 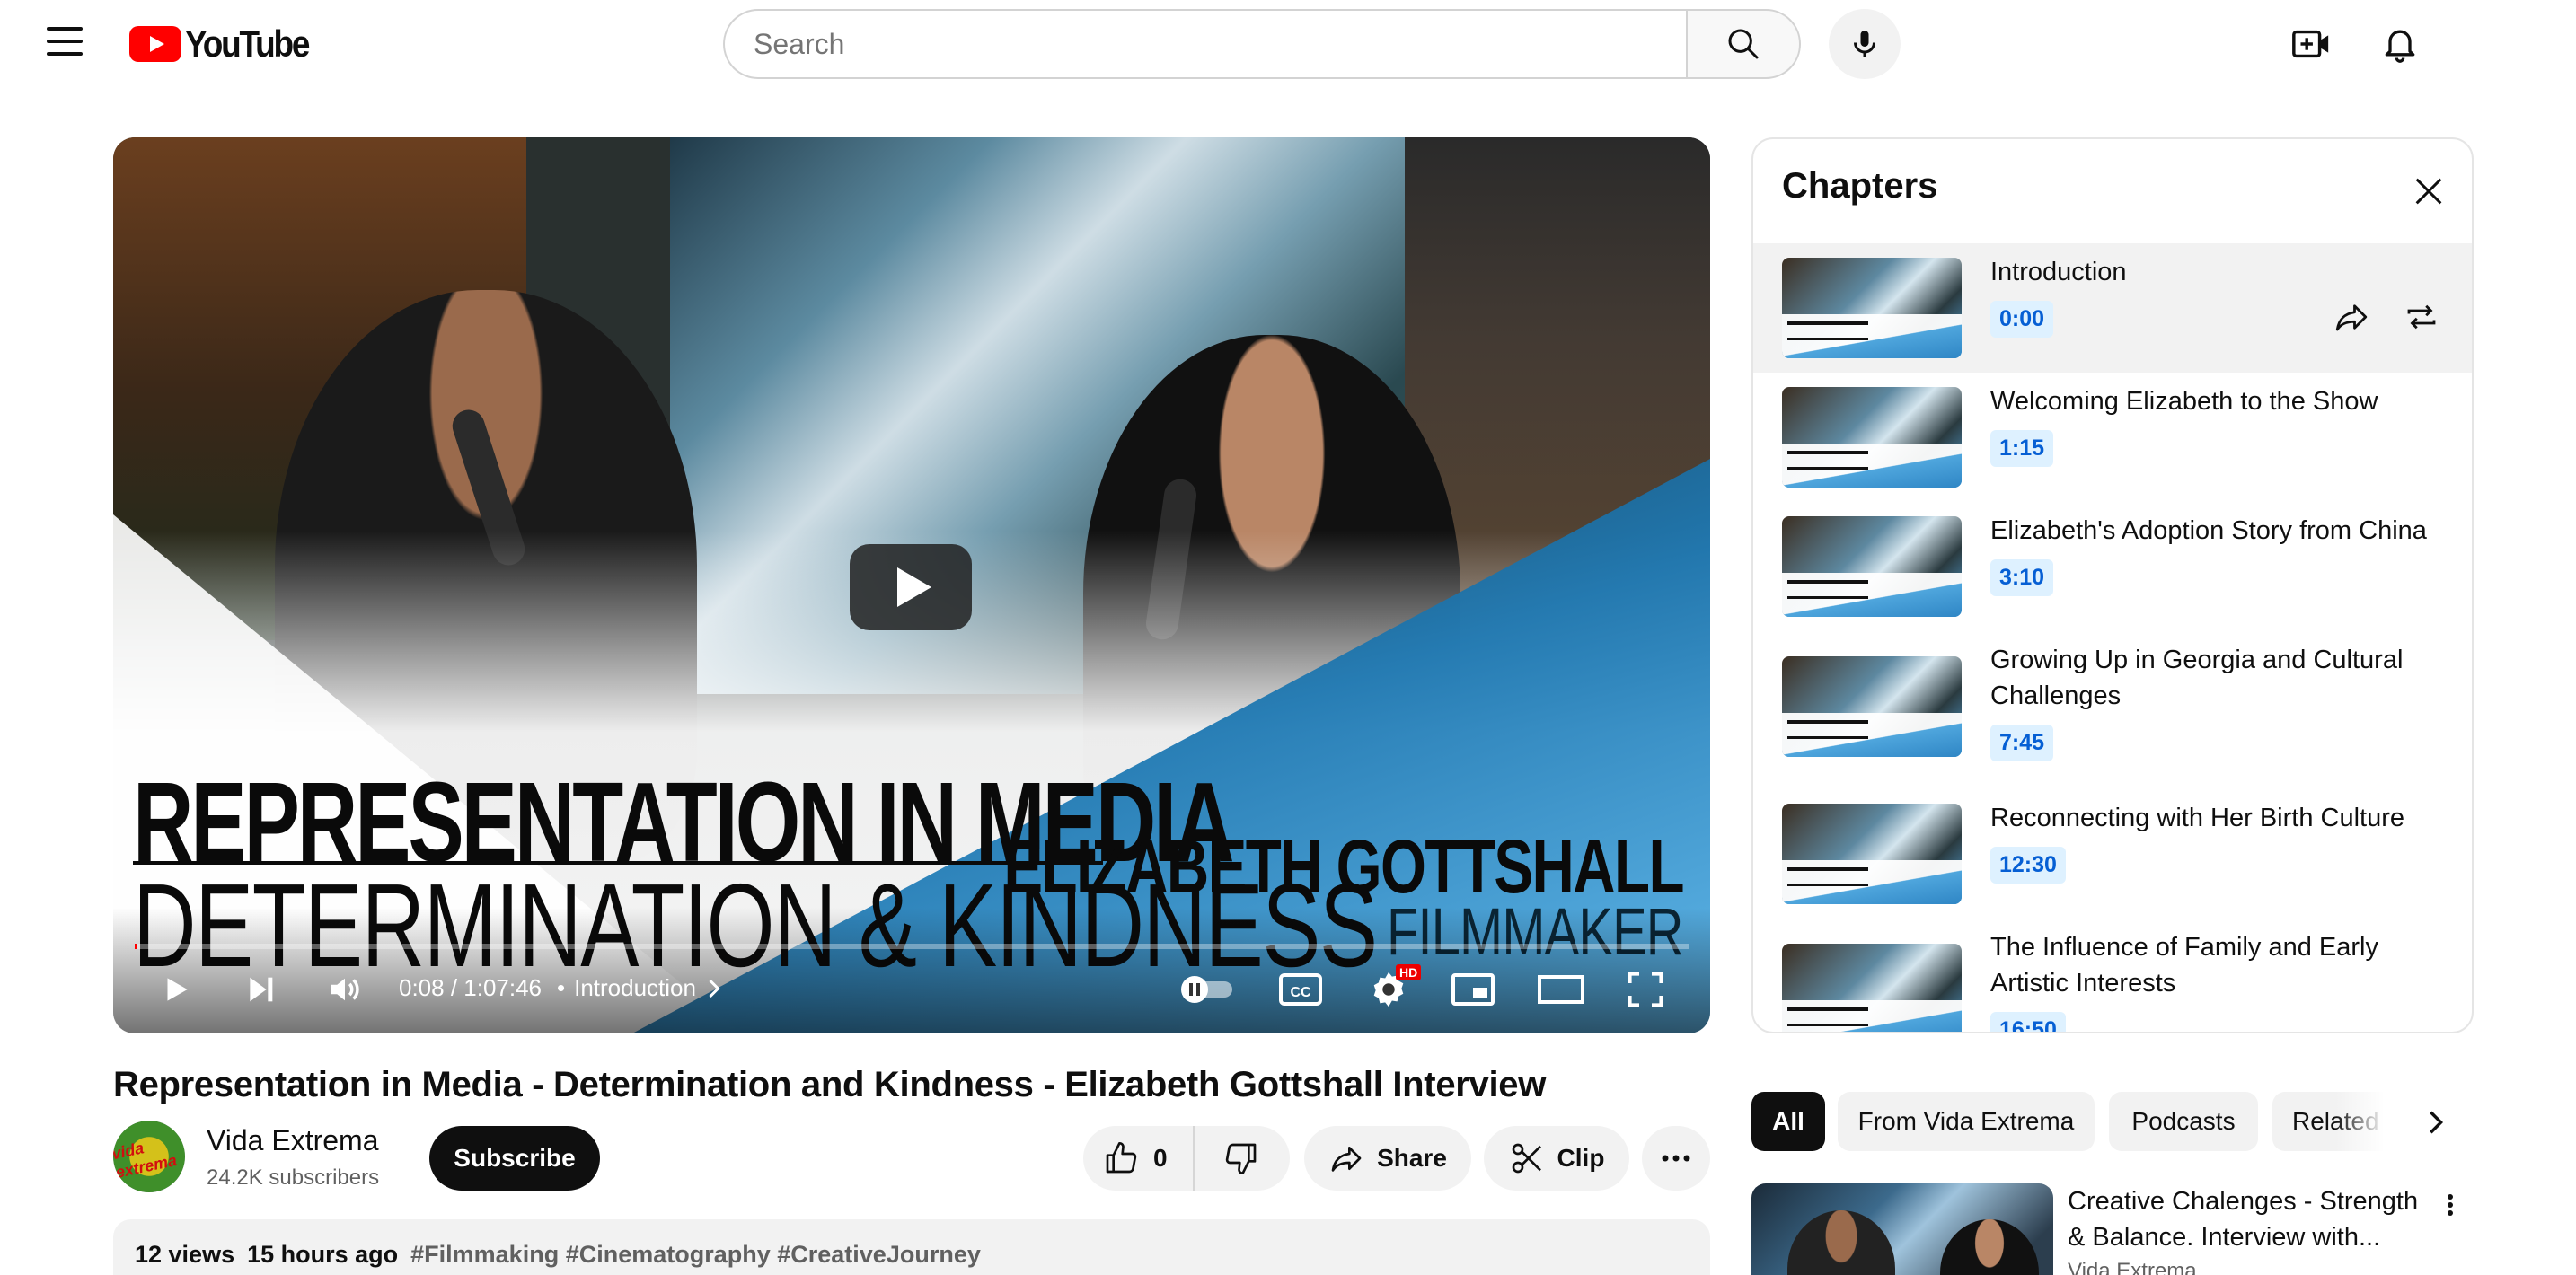 What do you see at coordinates (635, 987) in the screenshot?
I see `current-chapter-label: Introduction` at bounding box center [635, 987].